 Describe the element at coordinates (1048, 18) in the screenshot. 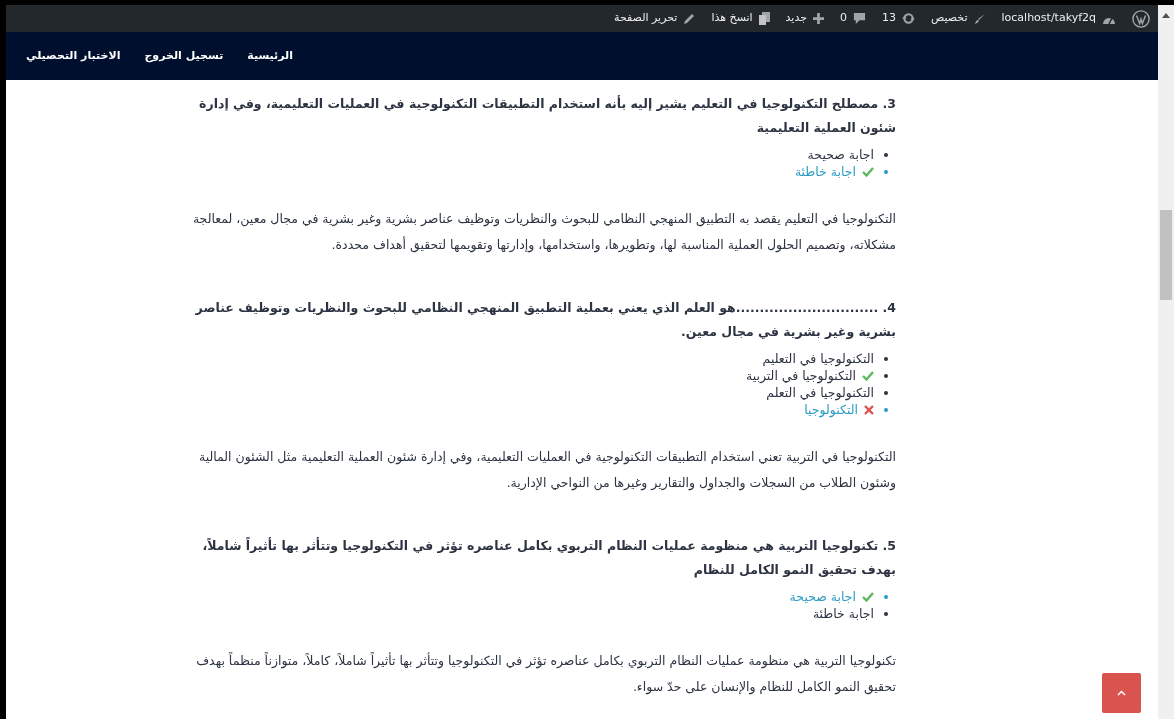

I see `site-link: localhost/takyf2q` at that location.